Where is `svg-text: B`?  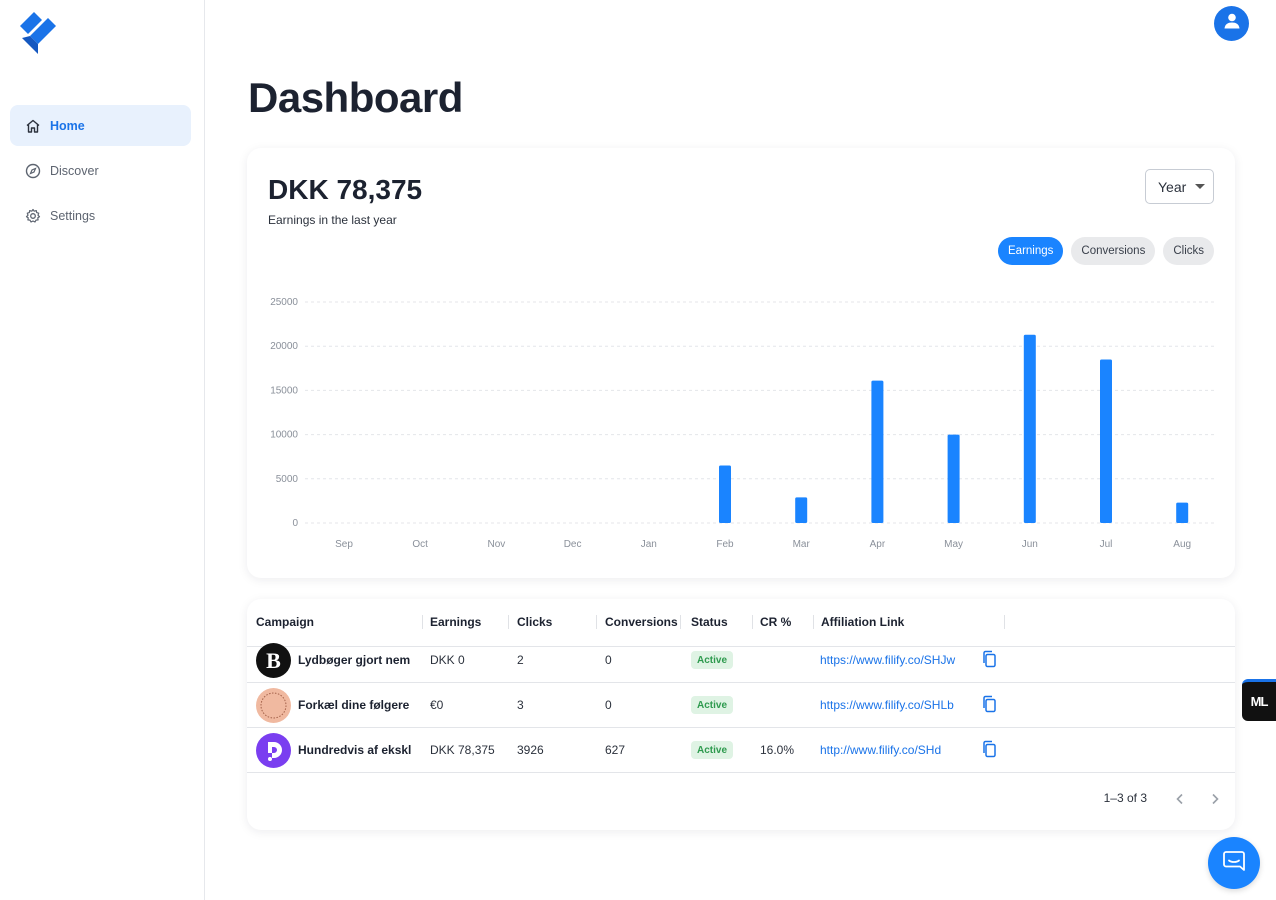
svg-text: B is located at coordinates (273, 660).